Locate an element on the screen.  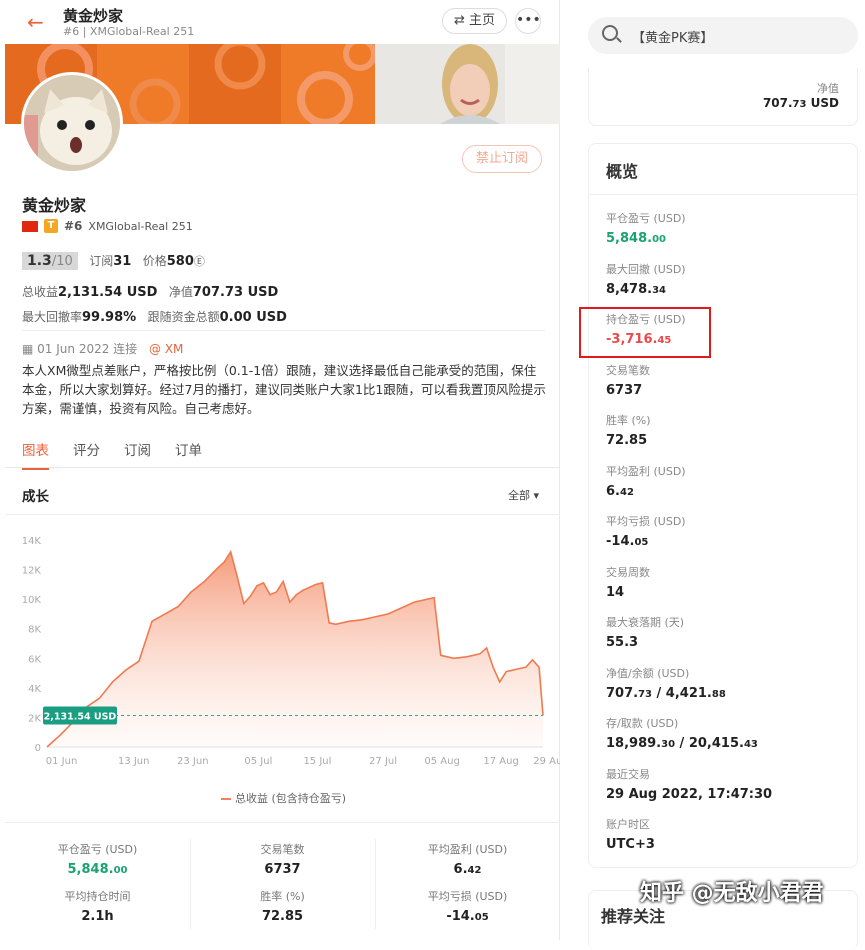
overview-label: 最大衰落期 (天) is located at coordinates (645, 622).